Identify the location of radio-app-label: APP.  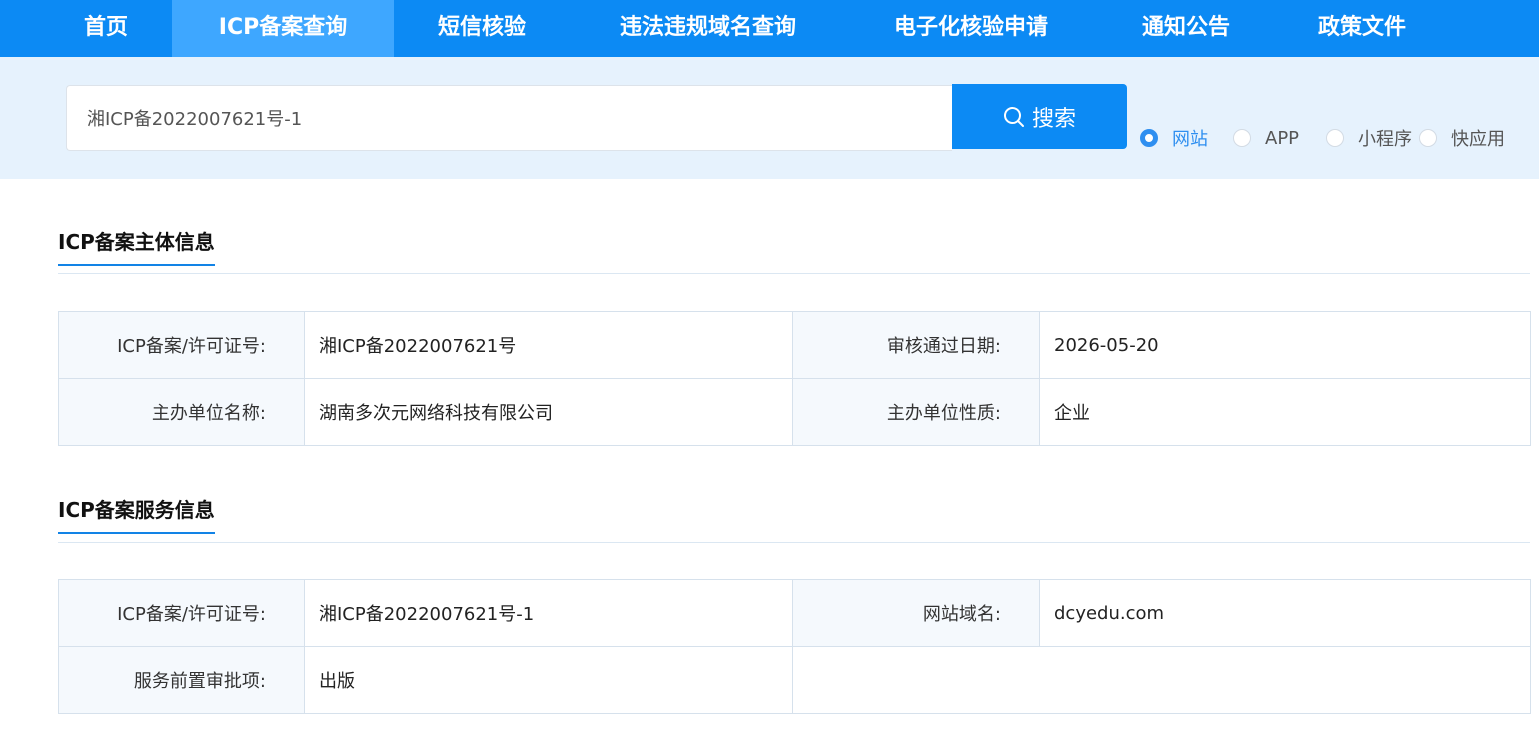
(1282, 138).